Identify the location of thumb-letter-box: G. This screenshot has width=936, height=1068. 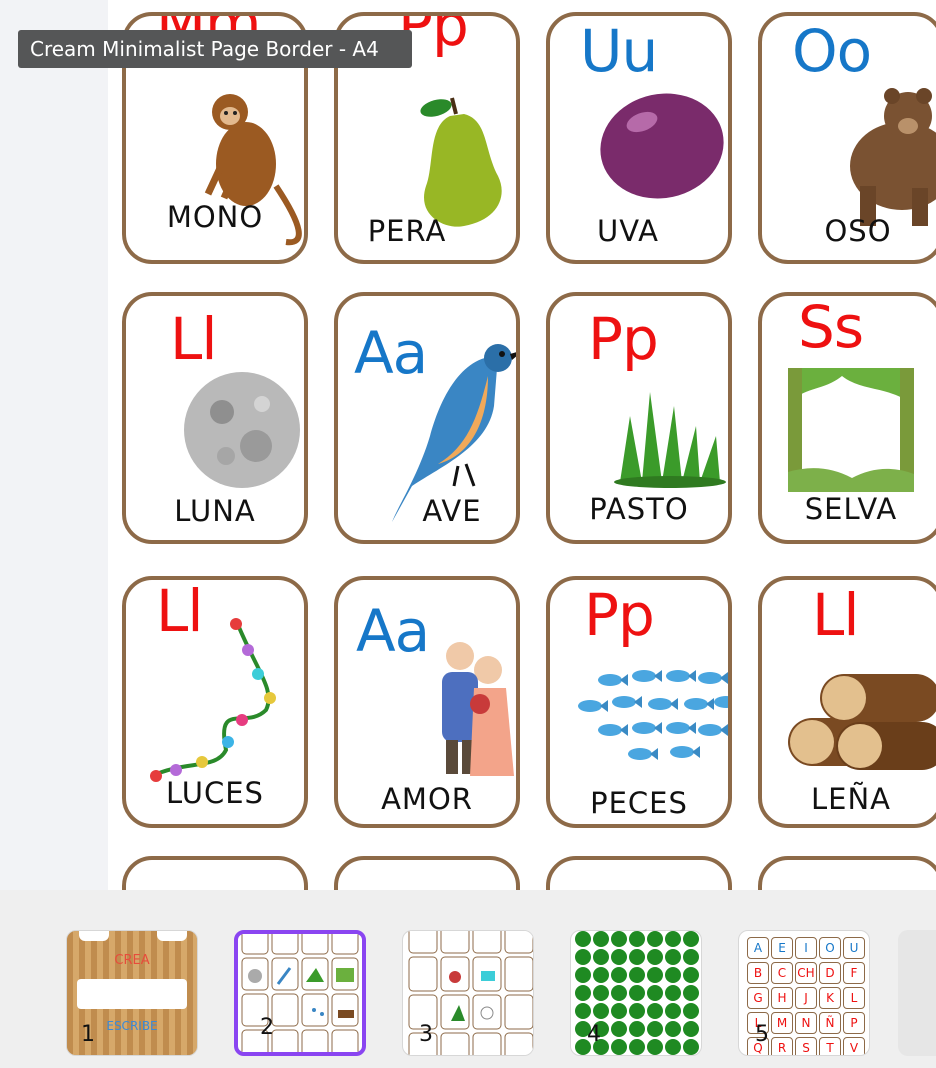
(758, 998).